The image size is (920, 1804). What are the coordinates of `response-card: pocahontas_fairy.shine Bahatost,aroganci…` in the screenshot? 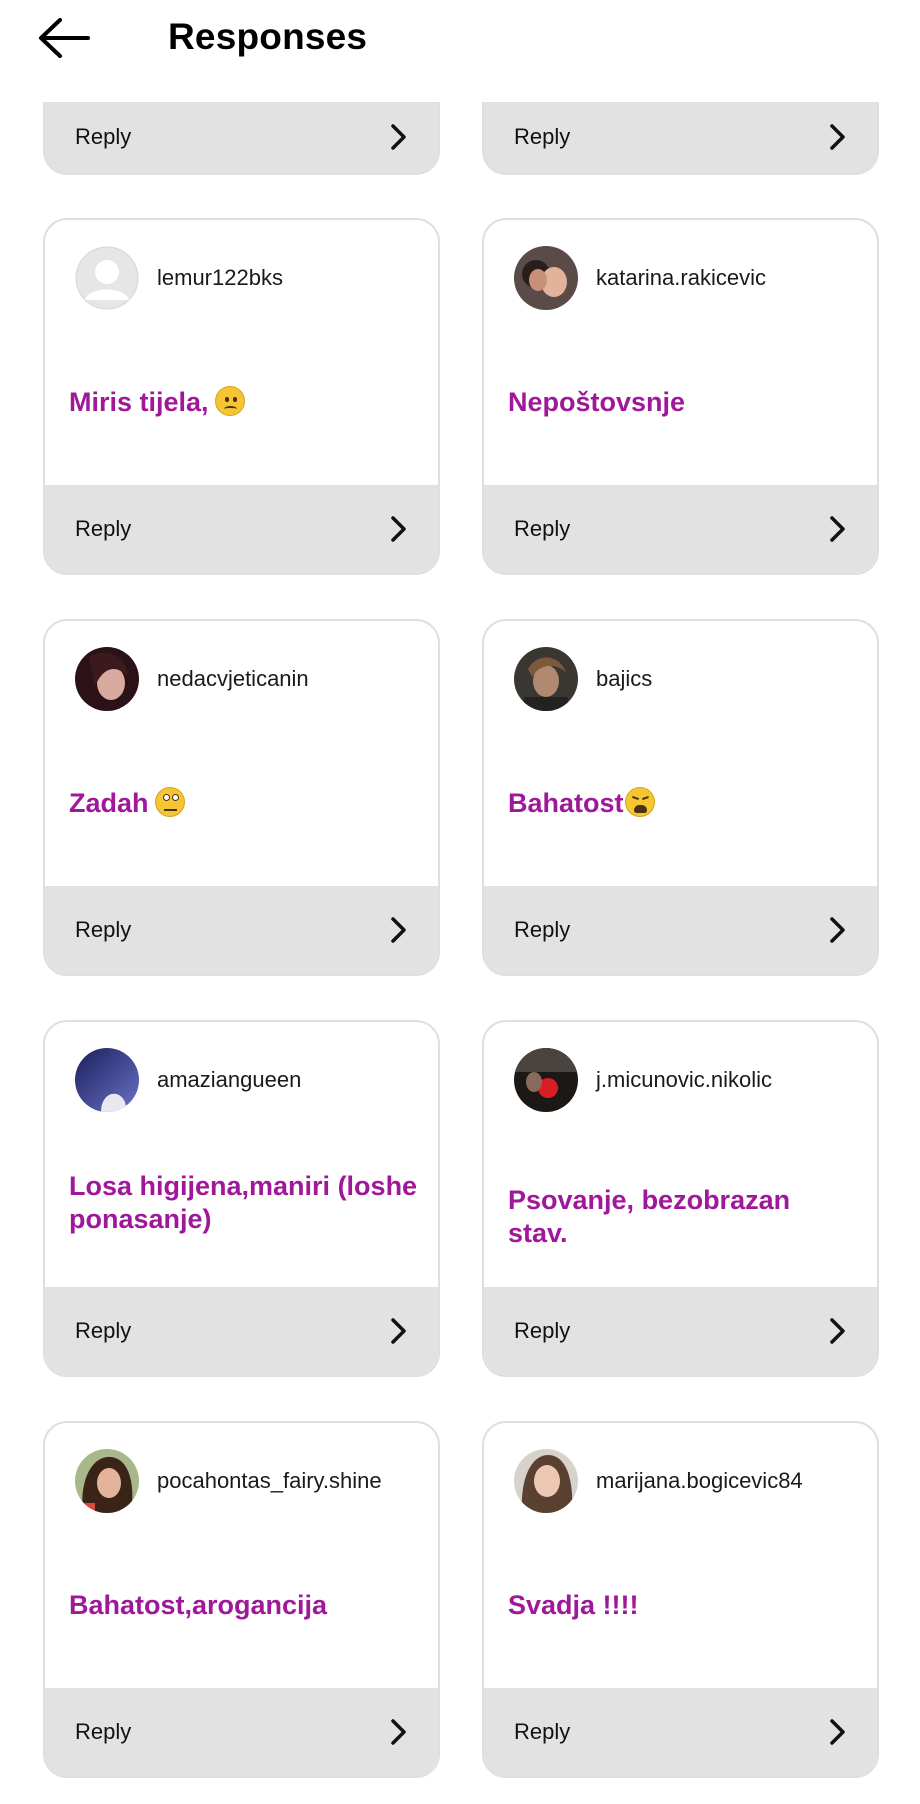 It's located at (241, 1599).